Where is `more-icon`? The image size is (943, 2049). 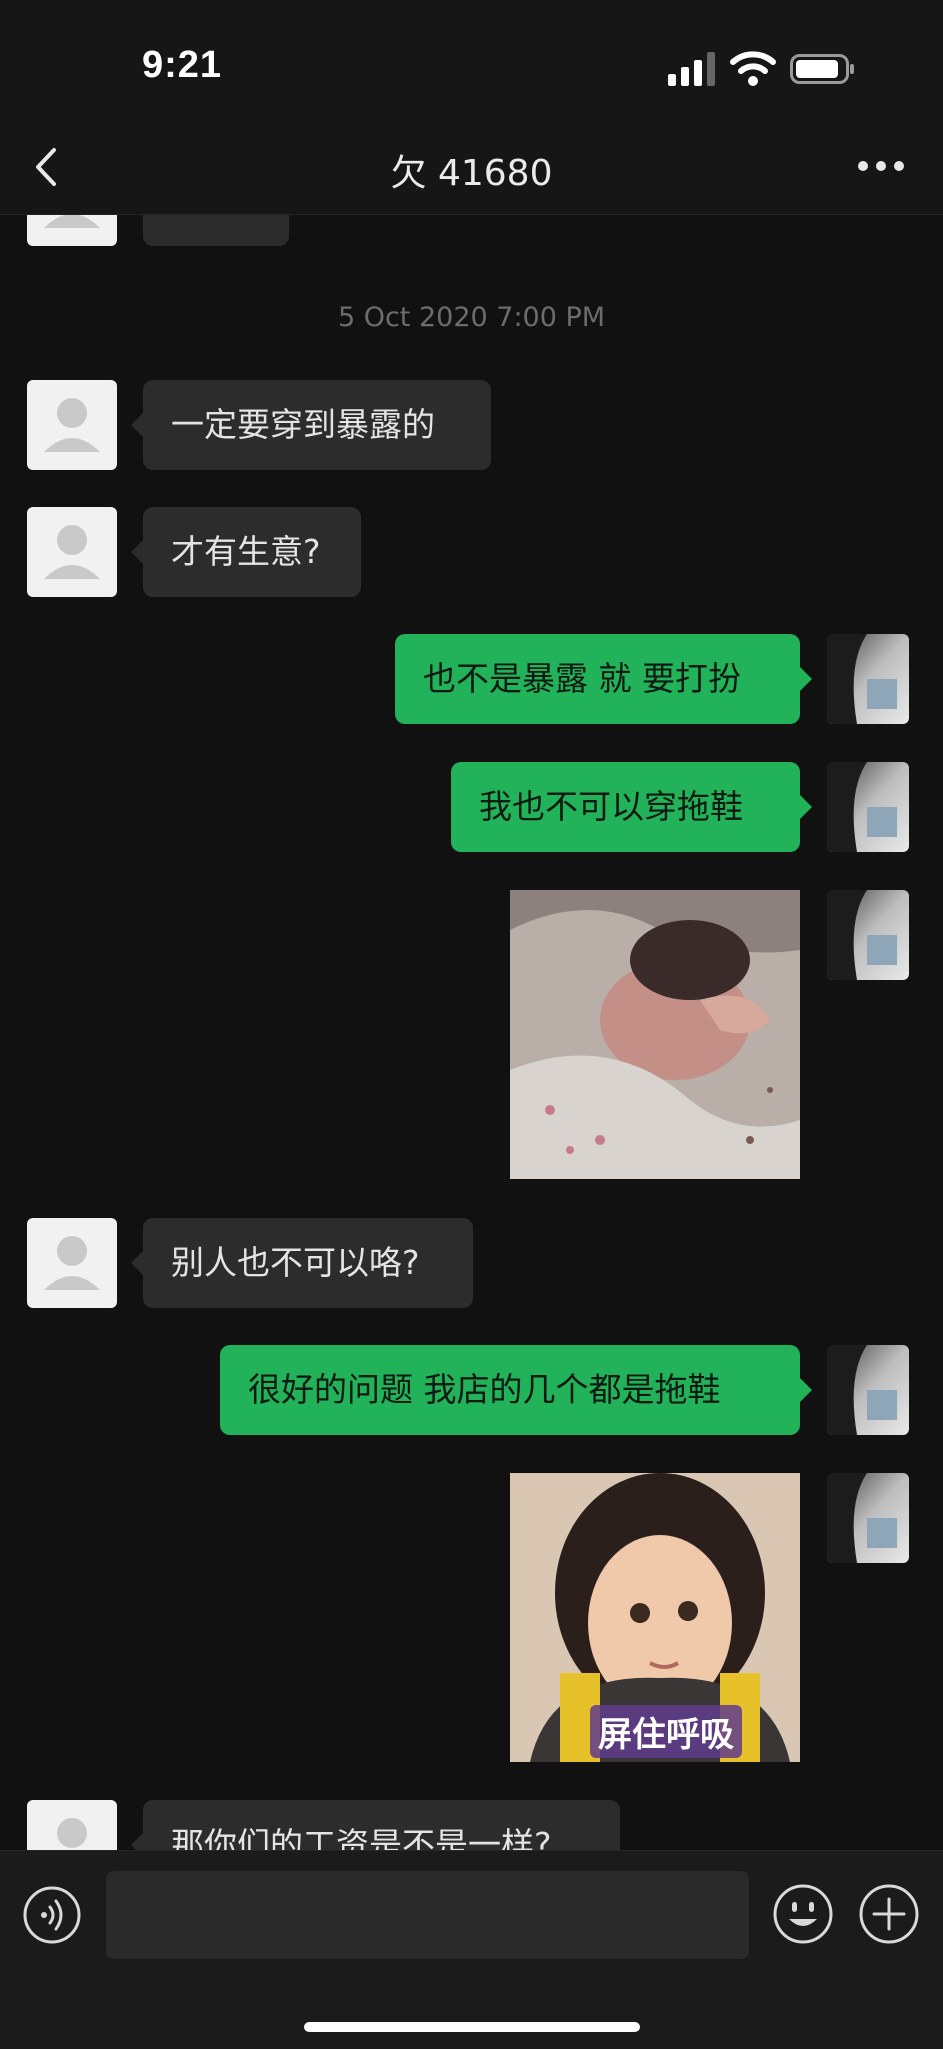
more-icon is located at coordinates (881, 166).